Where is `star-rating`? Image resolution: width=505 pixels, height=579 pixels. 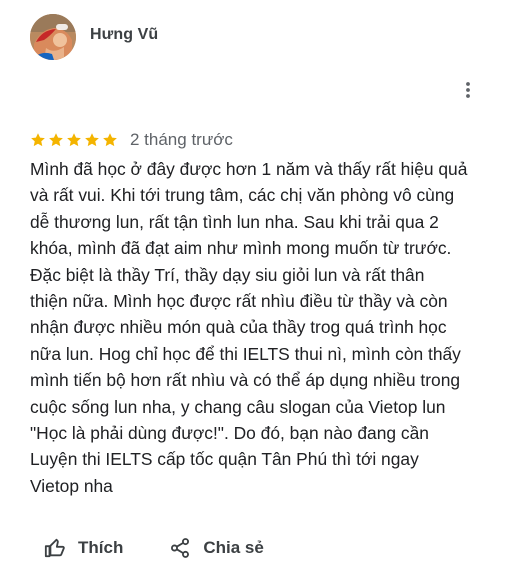
star-rating is located at coordinates (74, 140).